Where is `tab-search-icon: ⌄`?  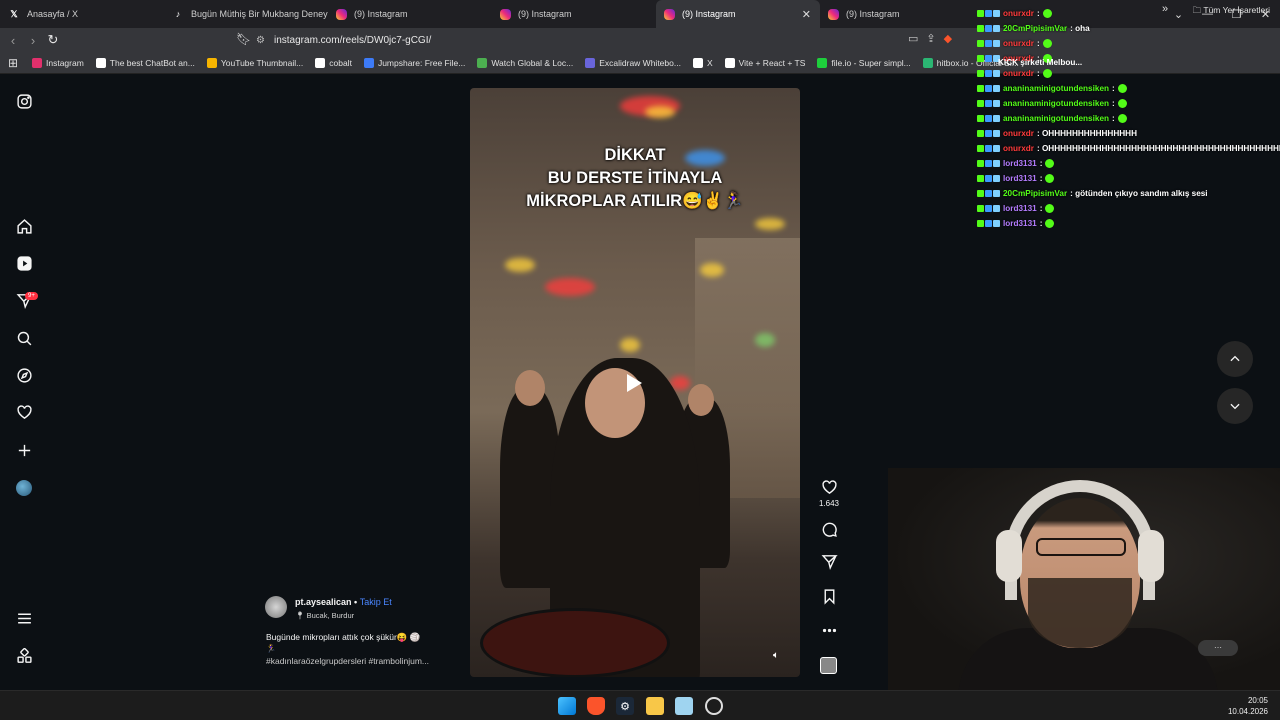
tab-search-icon: ⌄ is located at coordinates (1178, 14).